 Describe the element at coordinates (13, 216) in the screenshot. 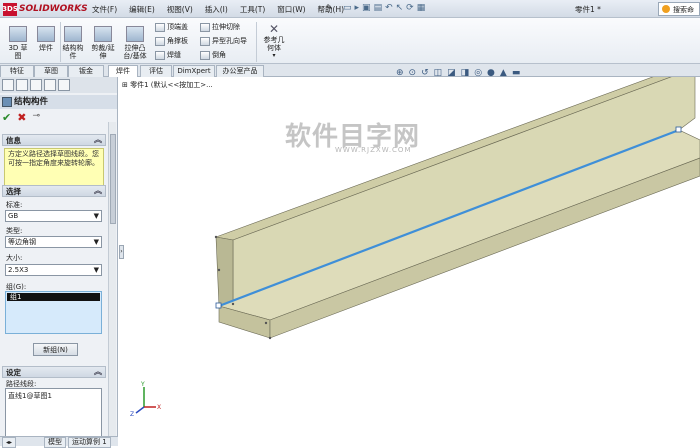

I see `standard-value: GB` at that location.